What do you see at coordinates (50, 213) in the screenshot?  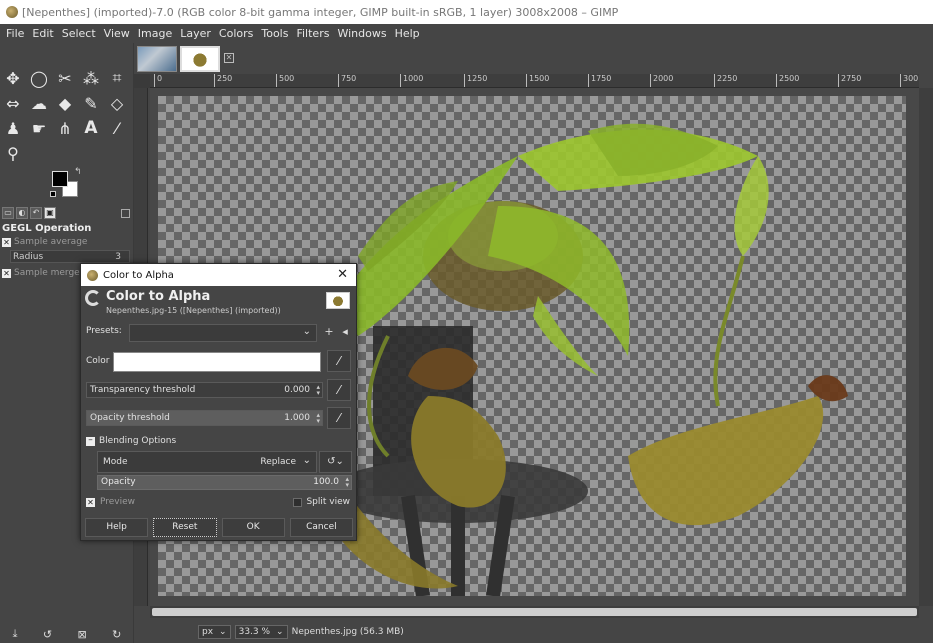 I see `images-tab-icon: ▣` at bounding box center [50, 213].